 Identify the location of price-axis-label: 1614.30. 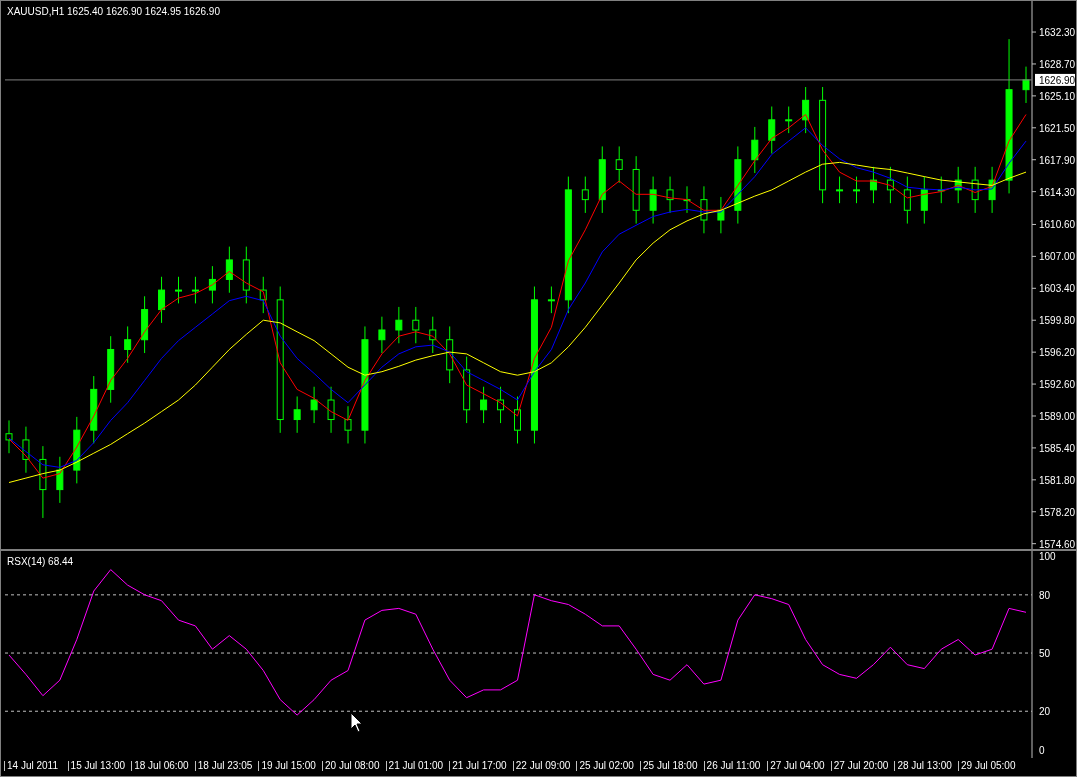
(1057, 192).